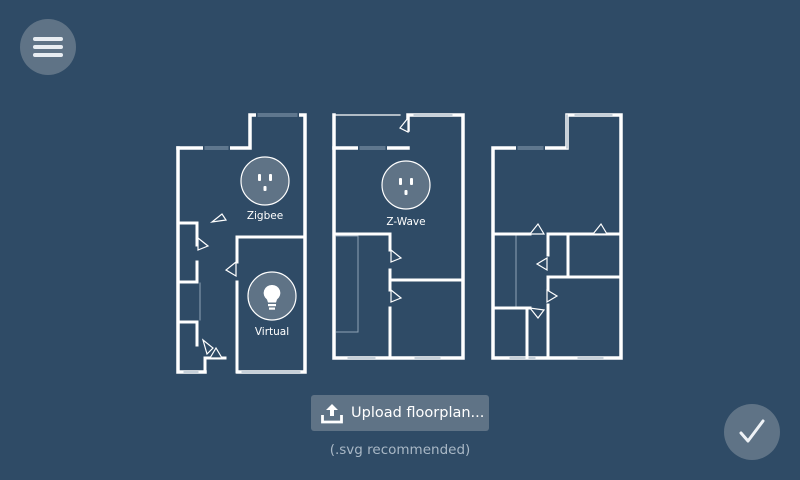 This screenshot has width=800, height=480. I want to click on confirm-button, so click(752, 432).